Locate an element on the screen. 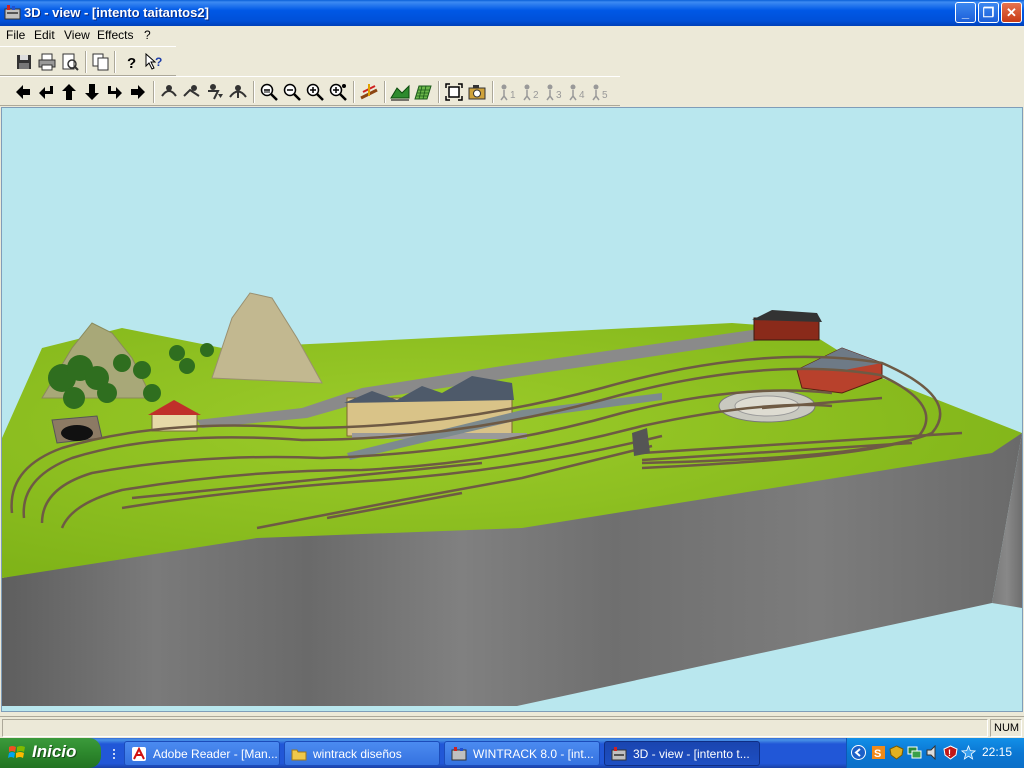 The width and height of the screenshot is (1024, 768). zoom-in-all-icon is located at coordinates (338, 92).